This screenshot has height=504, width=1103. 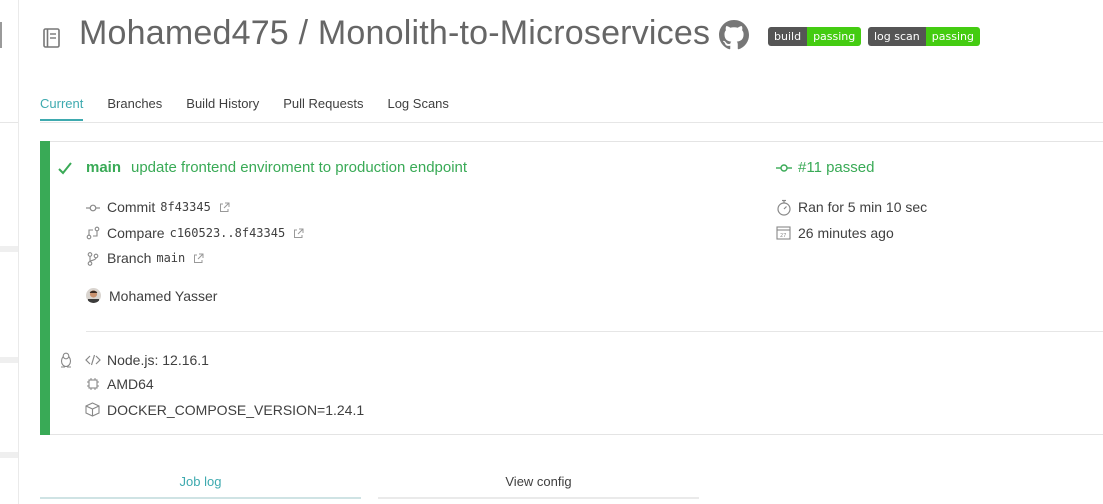 I want to click on tab-current: Current, so click(x=62, y=108).